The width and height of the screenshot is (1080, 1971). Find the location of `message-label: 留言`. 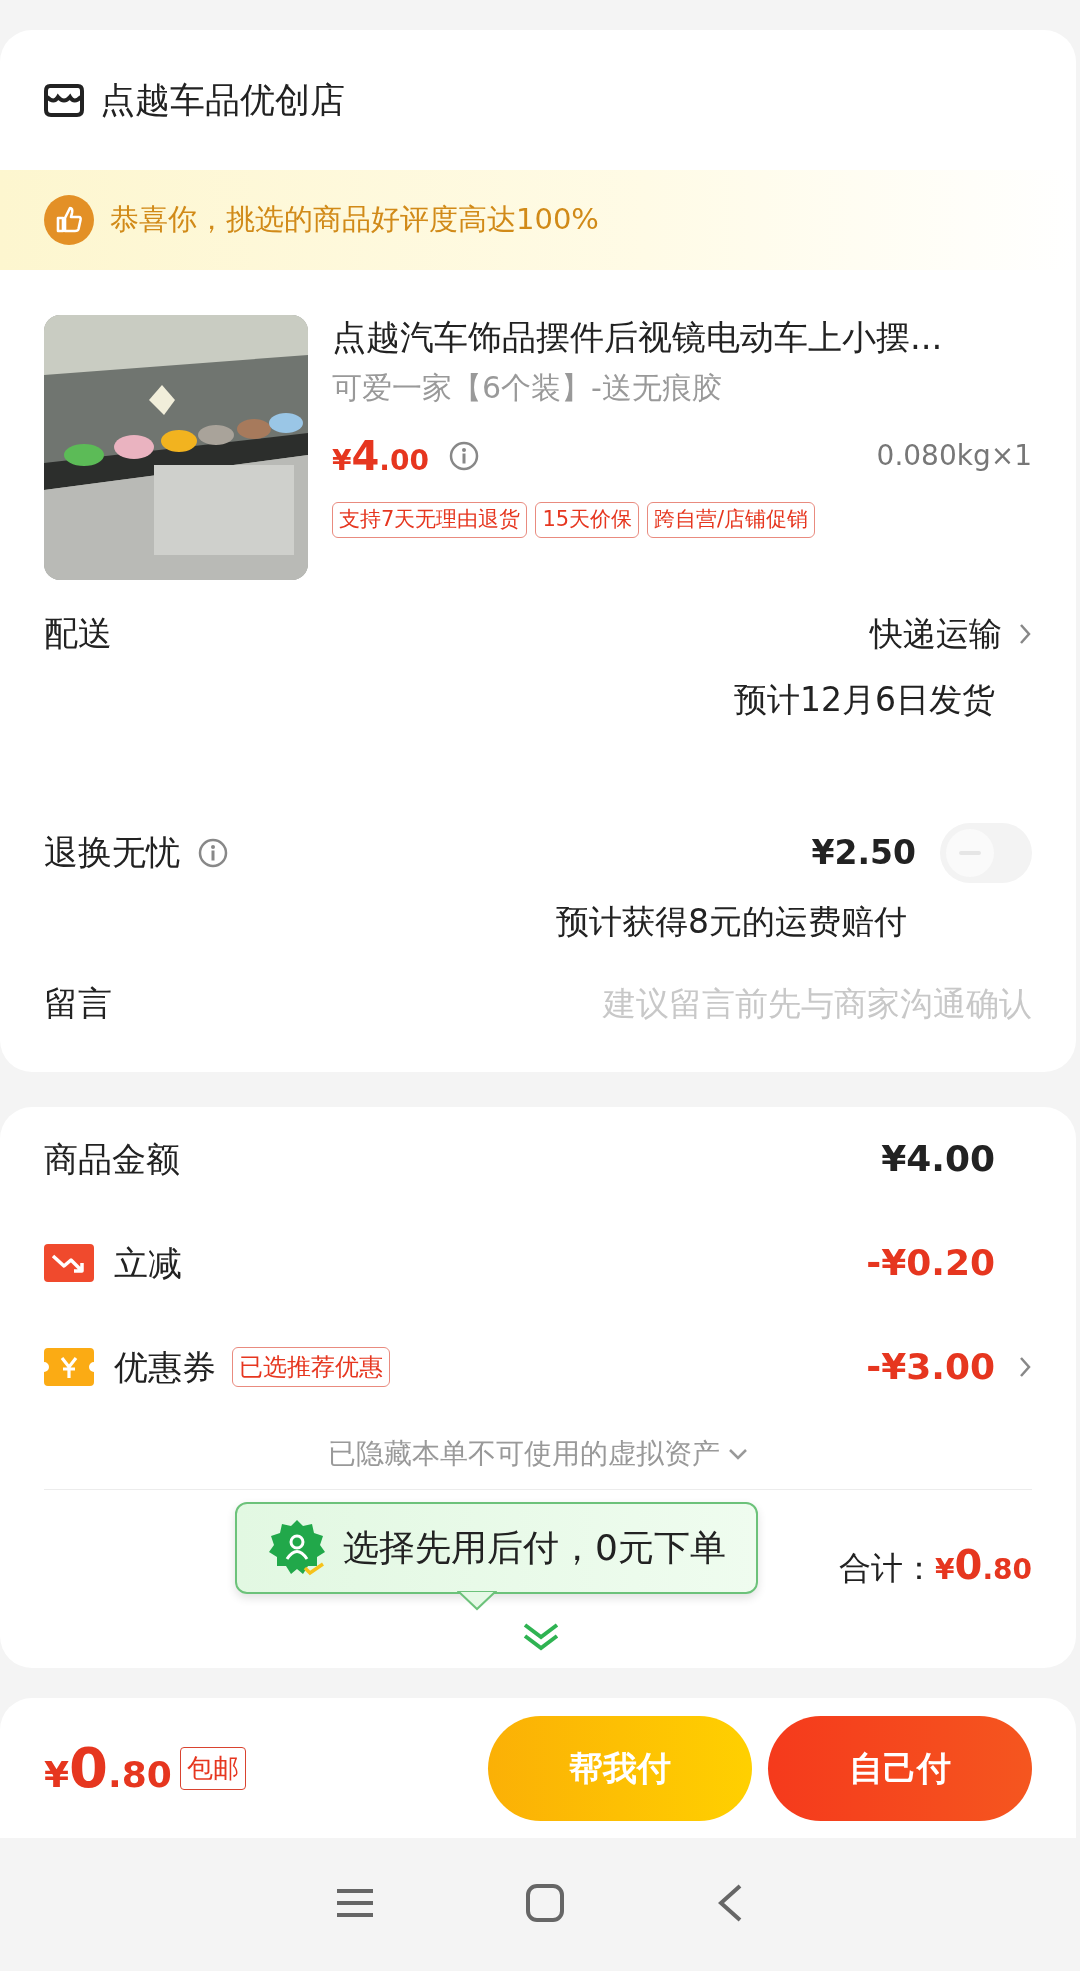

message-label: 留言 is located at coordinates (78, 1004).